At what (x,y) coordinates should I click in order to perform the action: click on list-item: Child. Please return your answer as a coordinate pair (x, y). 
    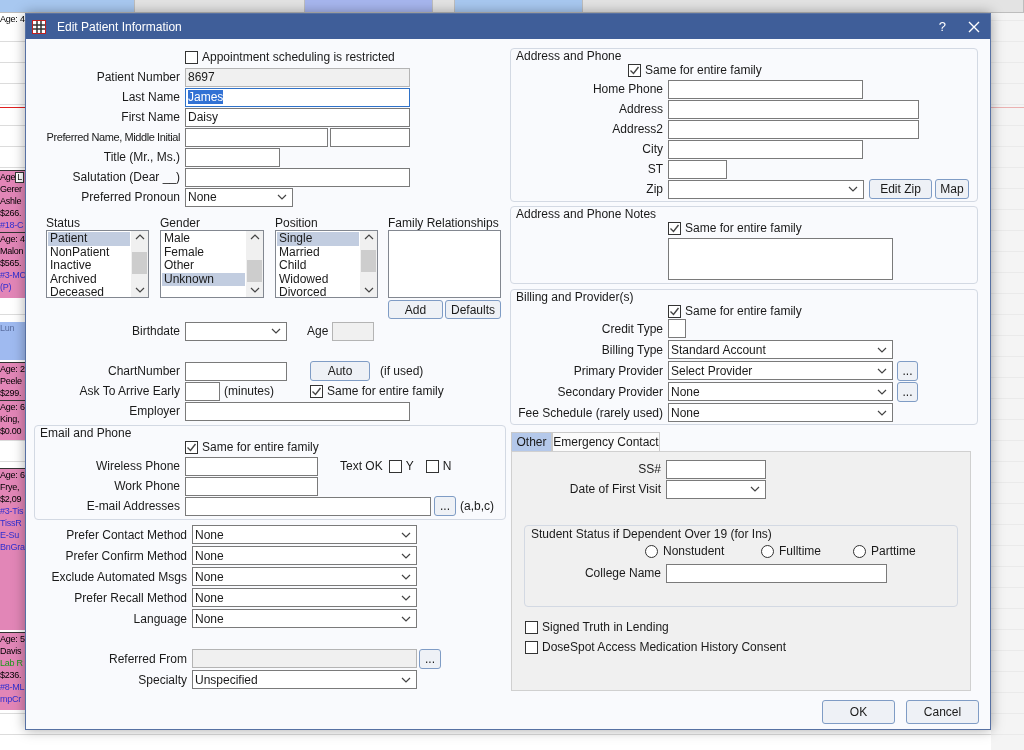
    Looking at the image, I should click on (318, 266).